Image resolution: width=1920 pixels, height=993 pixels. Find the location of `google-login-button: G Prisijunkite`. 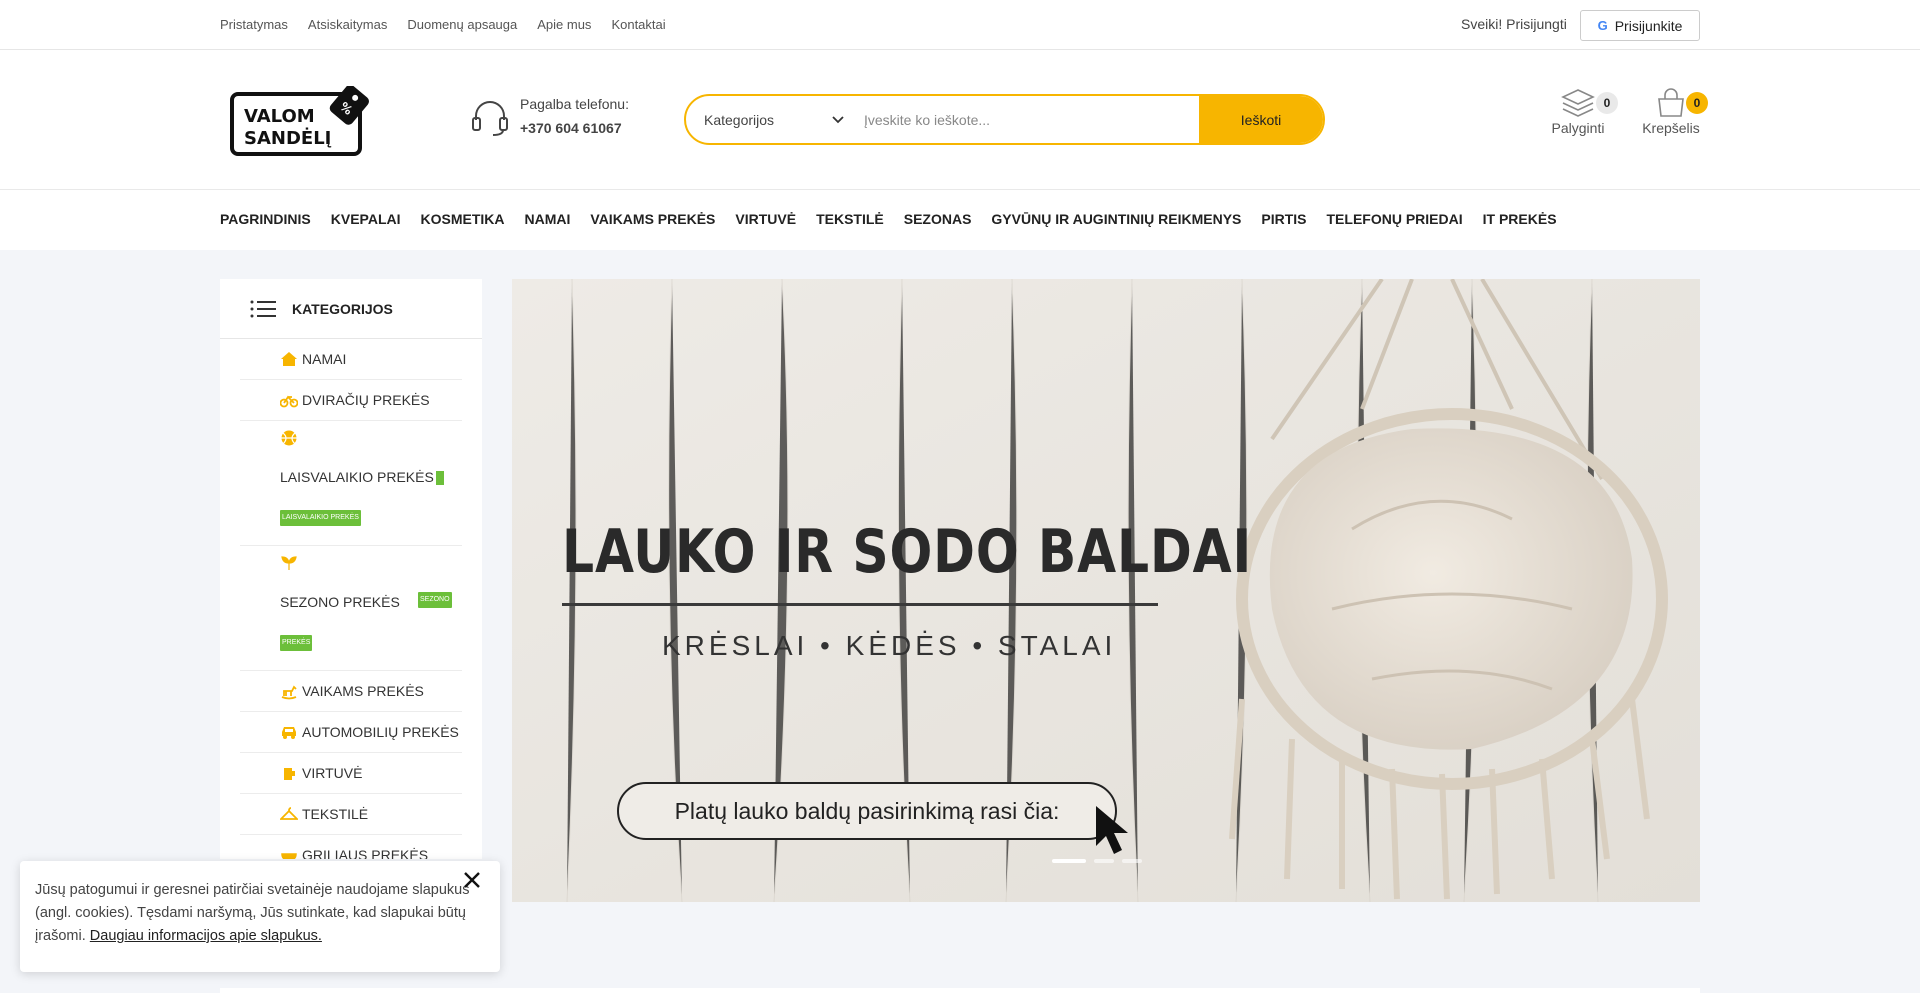

google-login-button: G Prisijunkite is located at coordinates (1640, 25).